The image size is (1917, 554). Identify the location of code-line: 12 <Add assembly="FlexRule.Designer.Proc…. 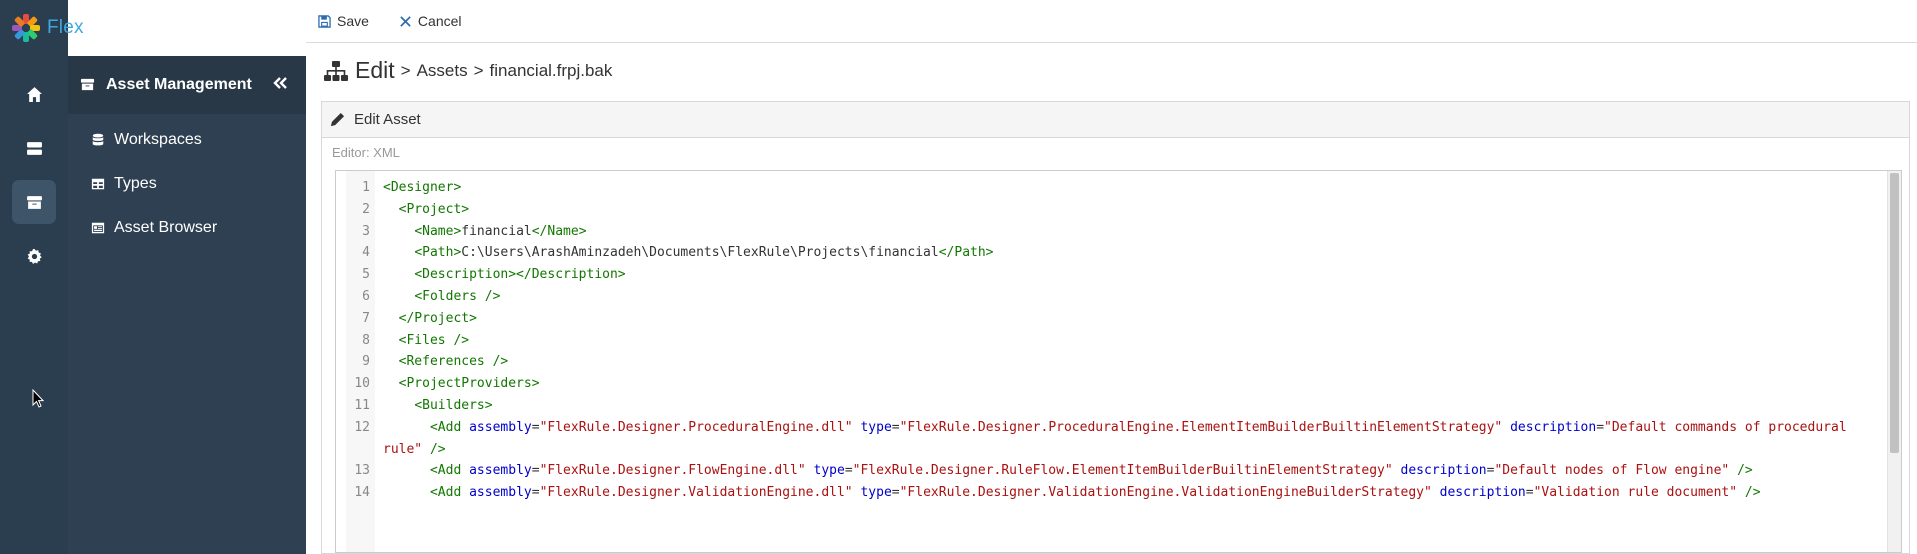
(1111, 439).